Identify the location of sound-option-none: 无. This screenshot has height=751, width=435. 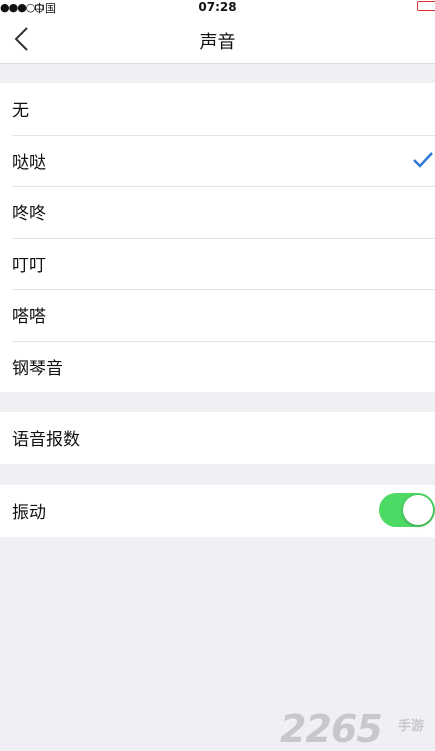
(217, 109).